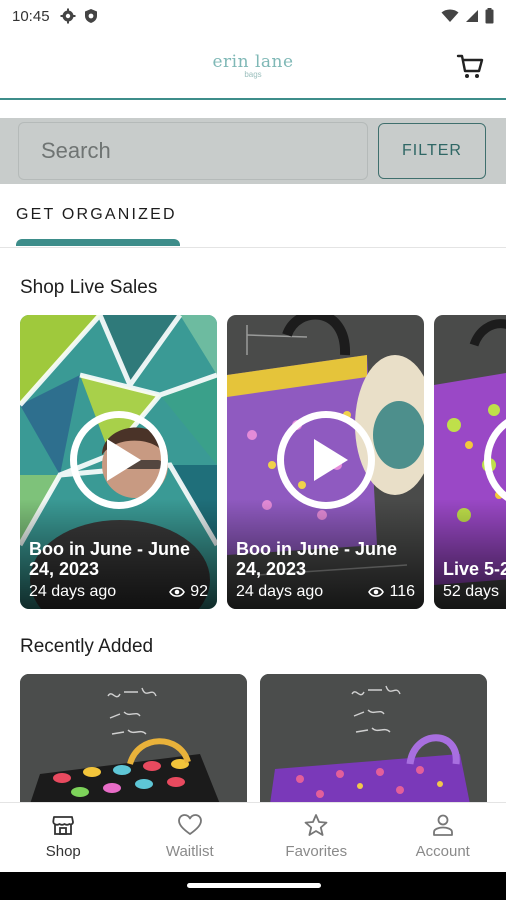 The height and width of the screenshot is (900, 506). Describe the element at coordinates (253, 216) in the screenshot. I see `category-tabbar: GET ORGANIZED` at that location.